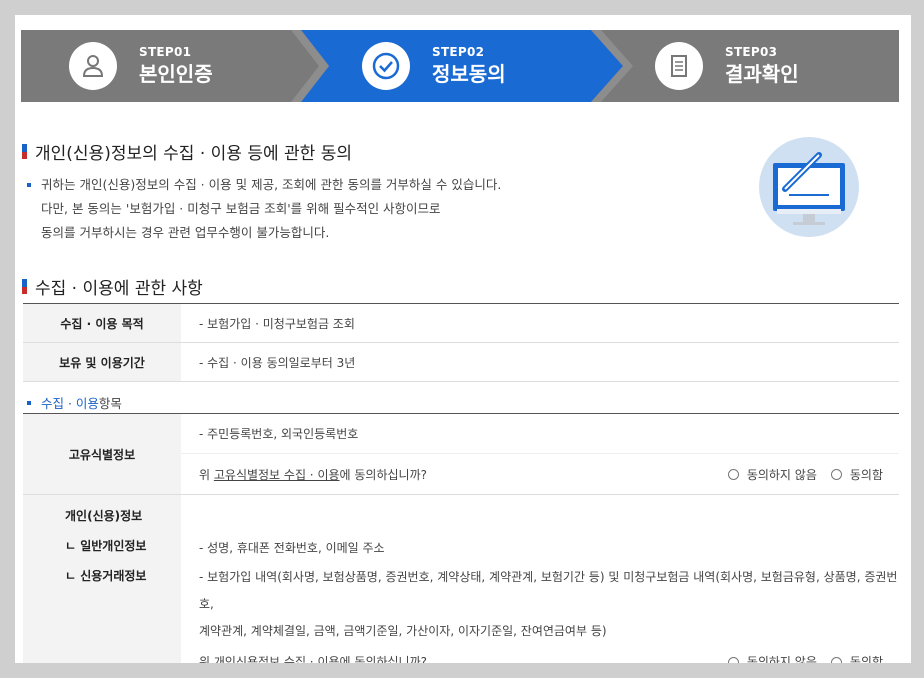 The width and height of the screenshot is (924, 678). I want to click on personal-consent-question: 위 개인신용정보 수집 · 이용에 동의하십니까?, so click(313, 656).